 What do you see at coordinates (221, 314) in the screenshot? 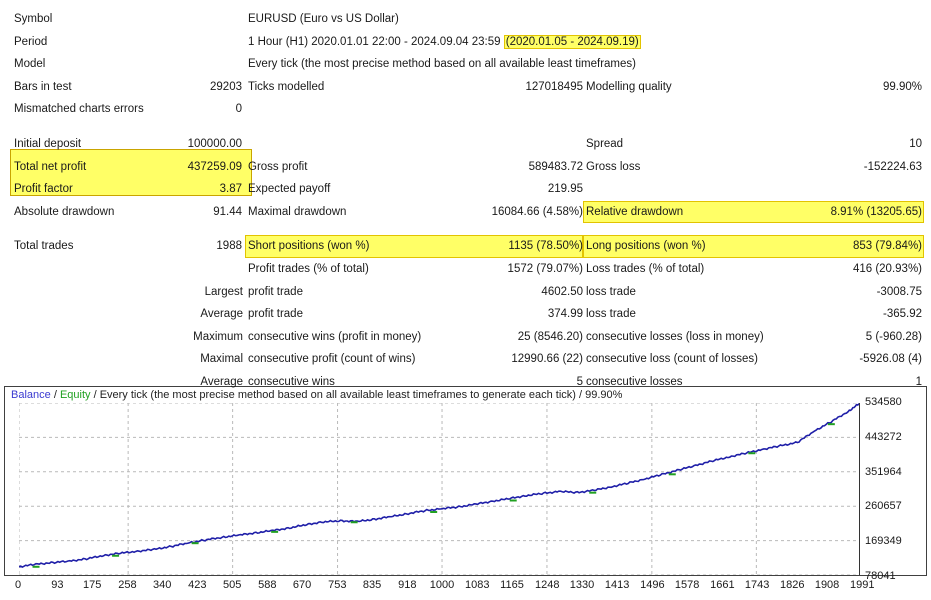
I see `report-row-sublabel: Average` at bounding box center [221, 314].